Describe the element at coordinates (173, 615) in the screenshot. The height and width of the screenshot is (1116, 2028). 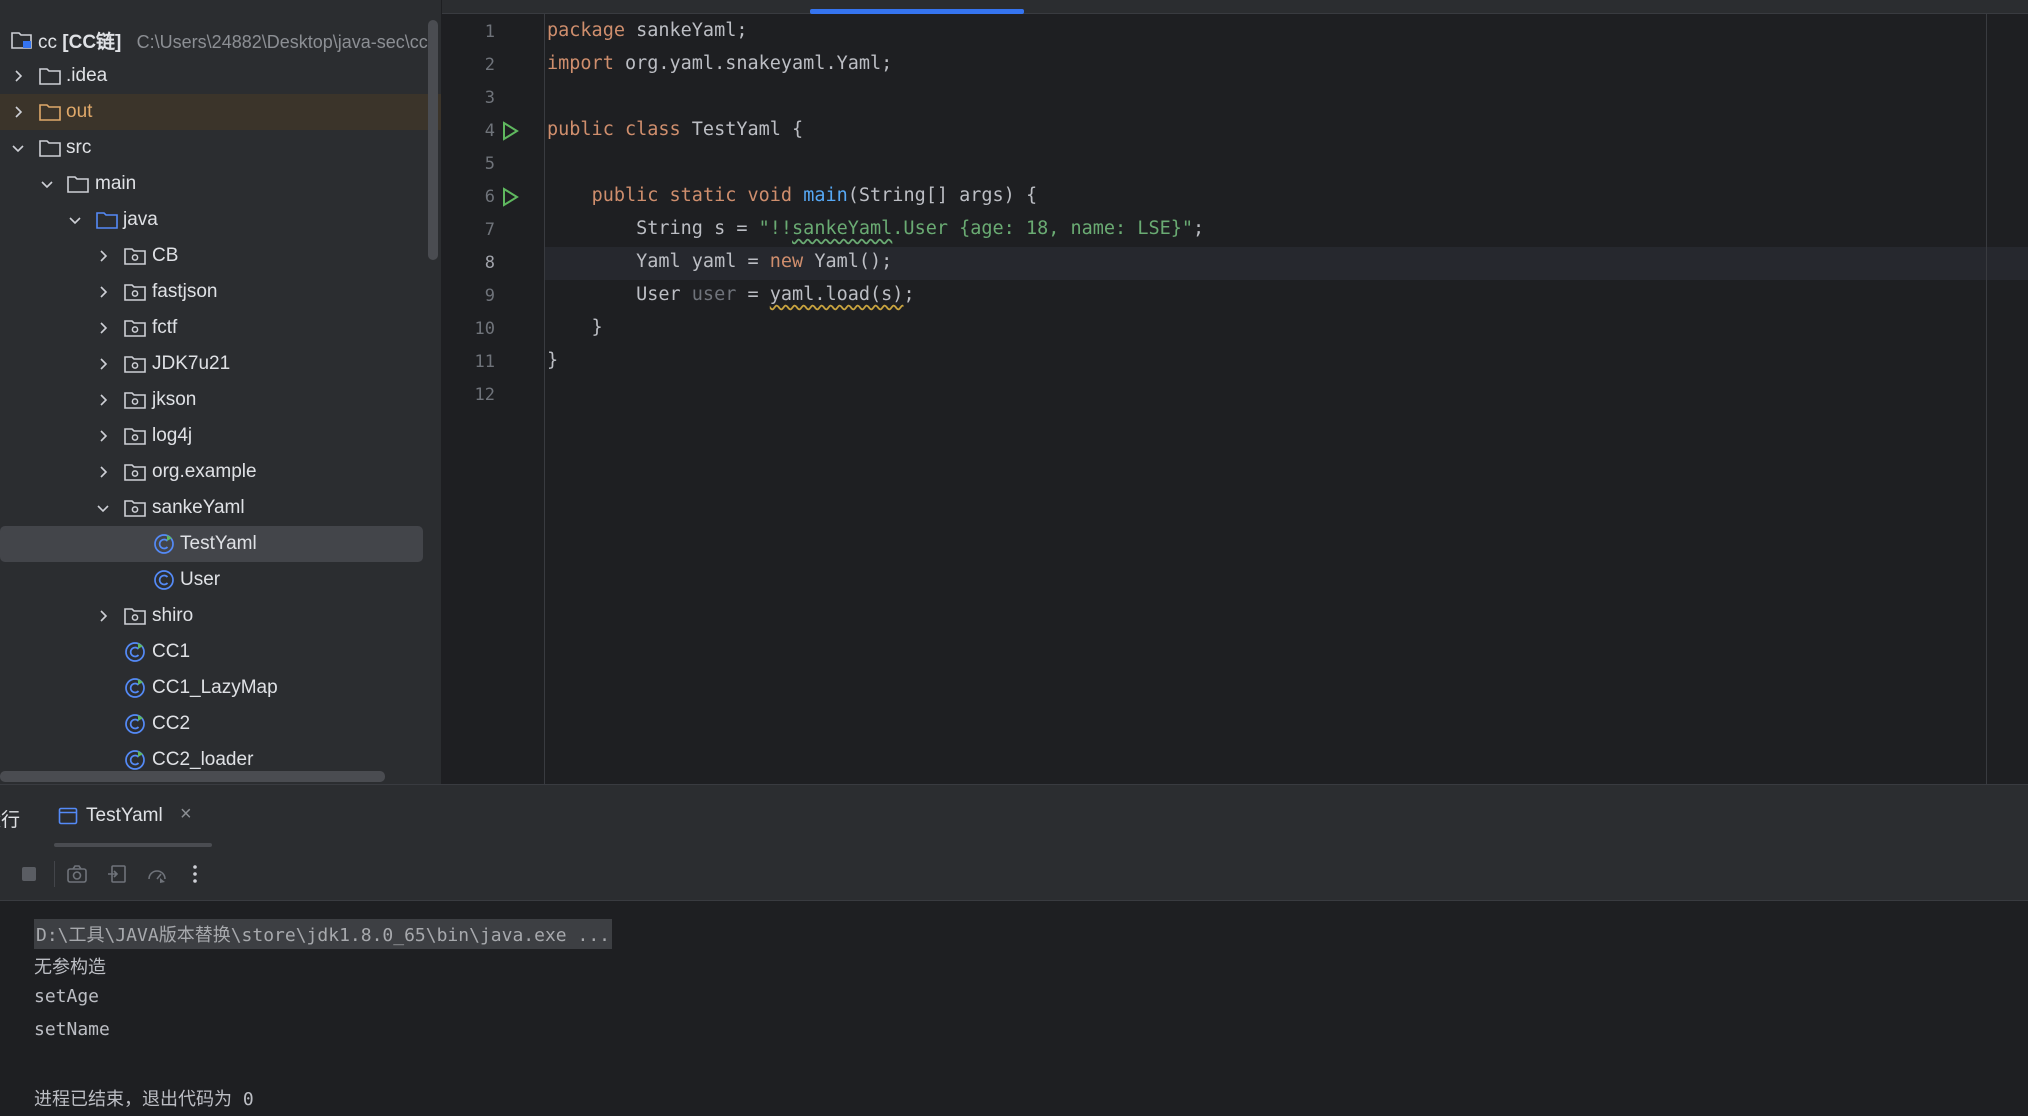
I see `tree-item-label: shiro` at that location.